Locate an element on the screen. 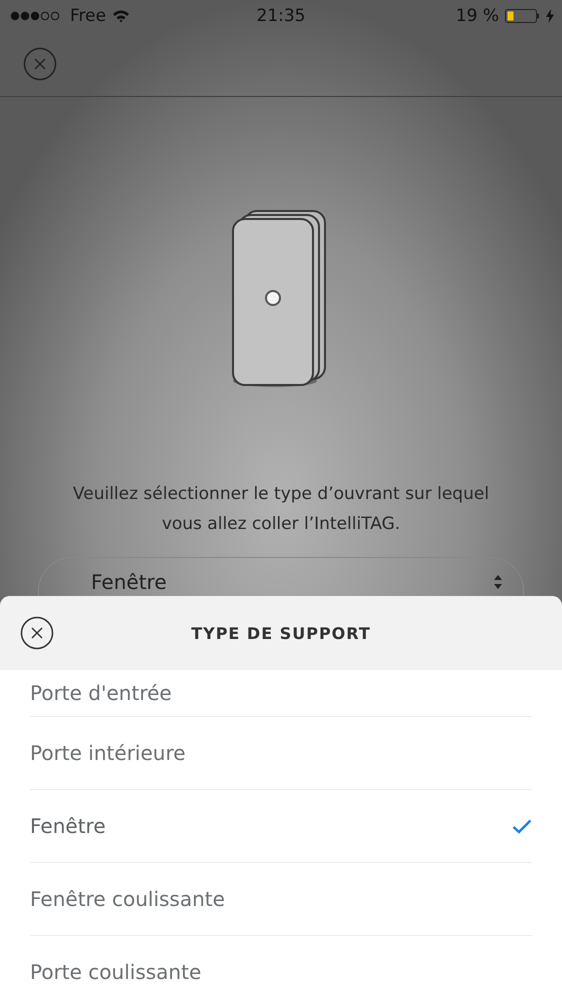 Image resolution: width=562 pixels, height=1000 pixels. battery-icon is located at coordinates (522, 16).